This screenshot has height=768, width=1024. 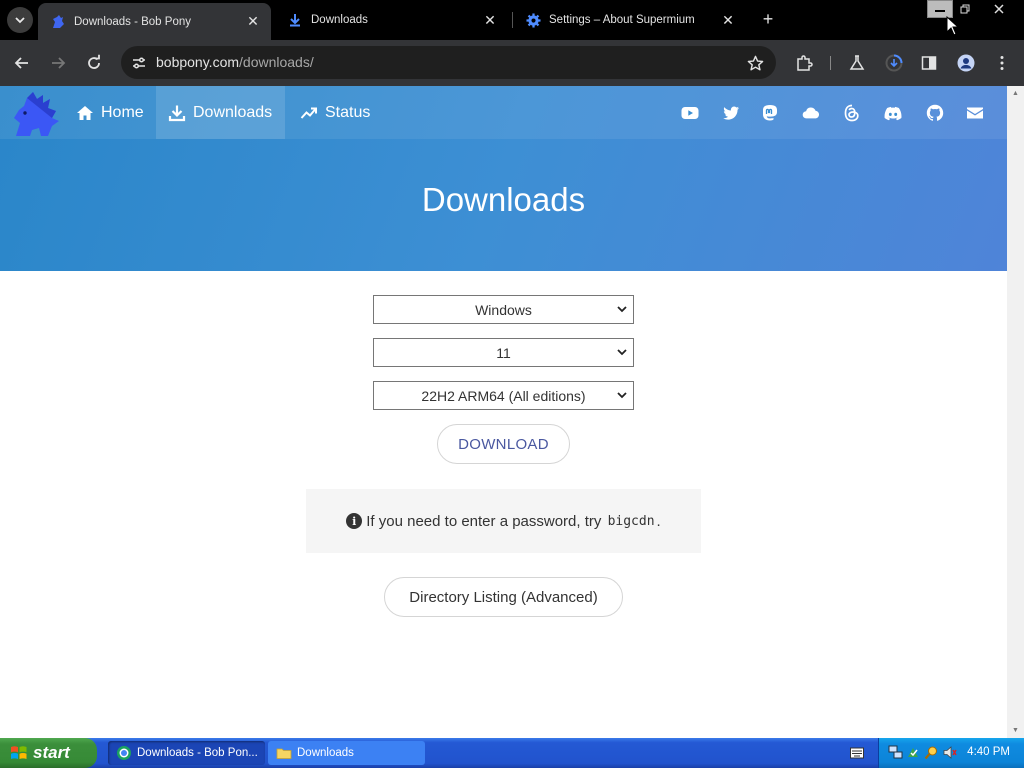 I want to click on windows-flag-icon, so click(x=19, y=752).